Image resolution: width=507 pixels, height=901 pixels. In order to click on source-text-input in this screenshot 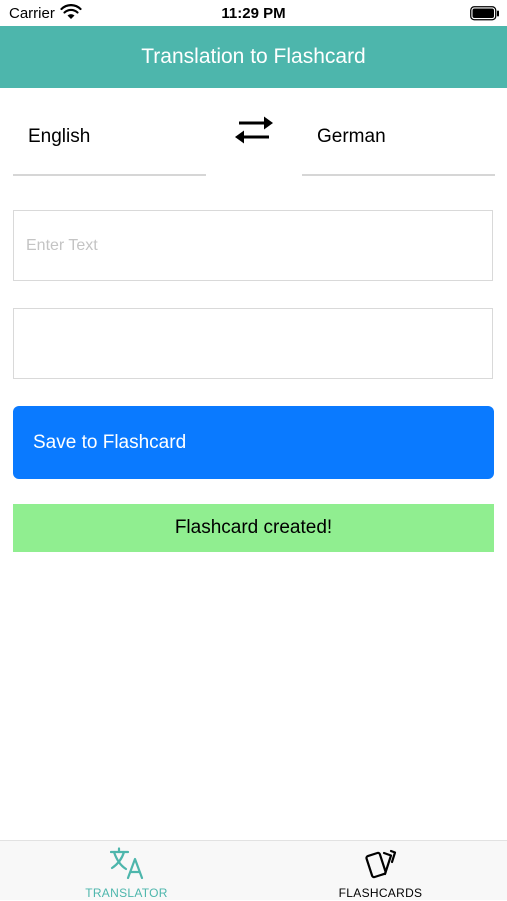, I will do `click(253, 245)`.